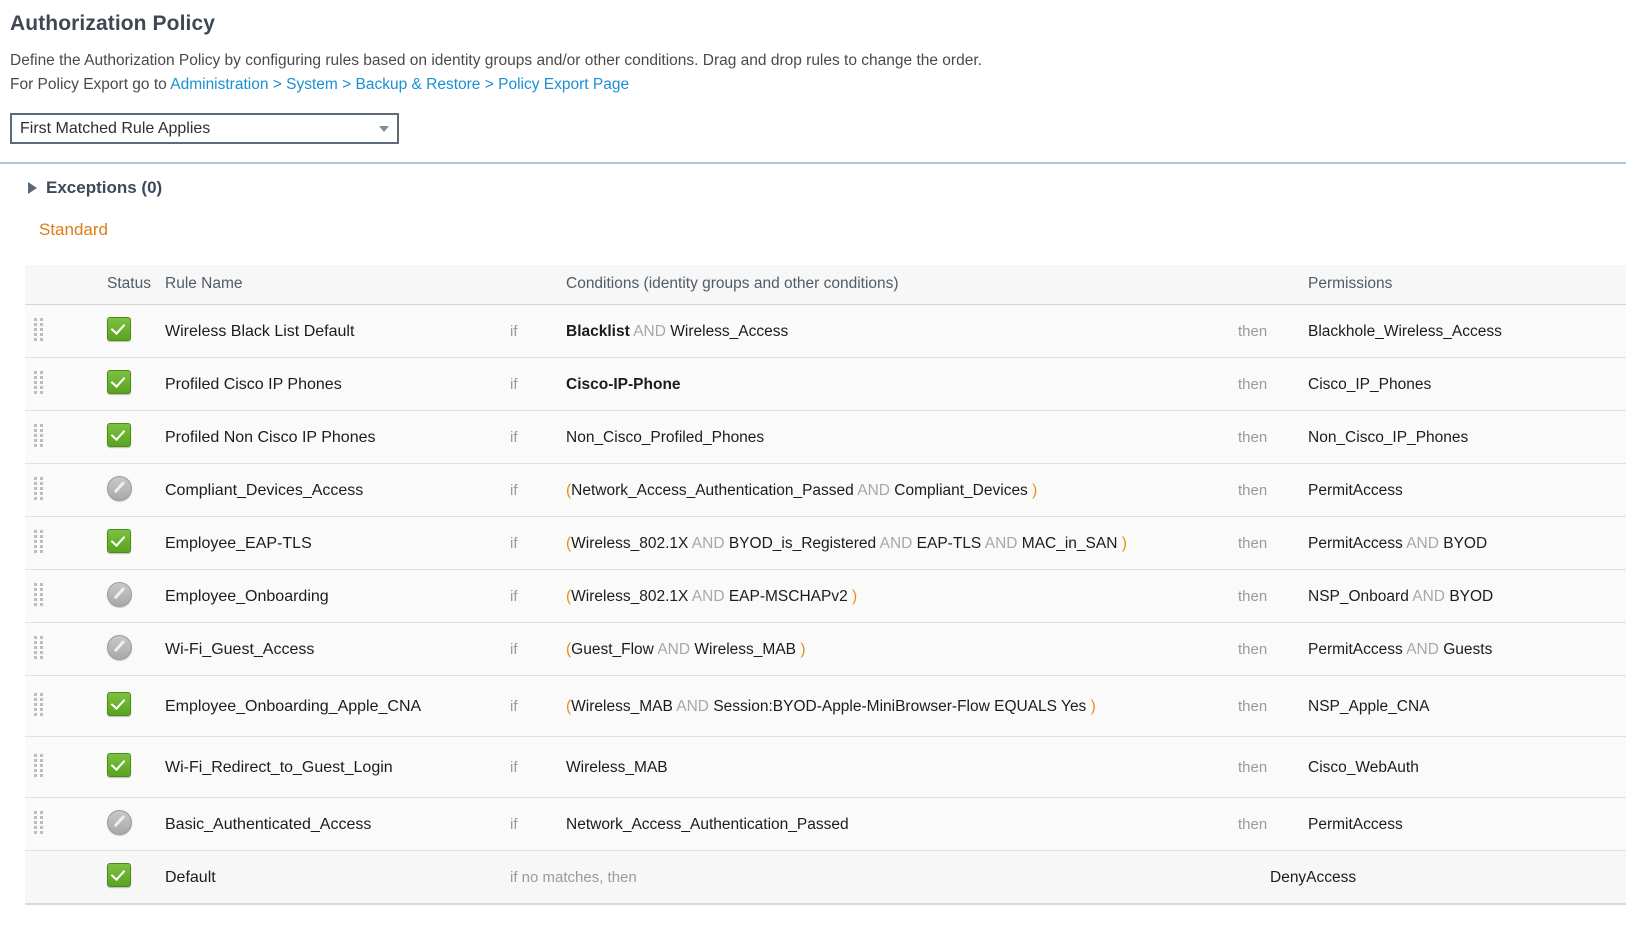  I want to click on paren-token: ), so click(1035, 490).